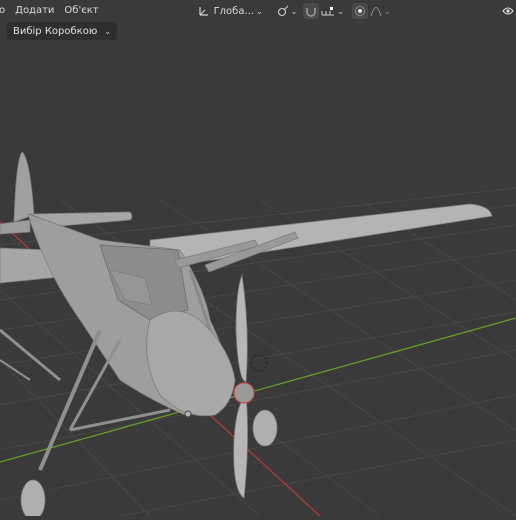  Describe the element at coordinates (376, 11) in the screenshot. I see `falloff-curve-icon` at that location.